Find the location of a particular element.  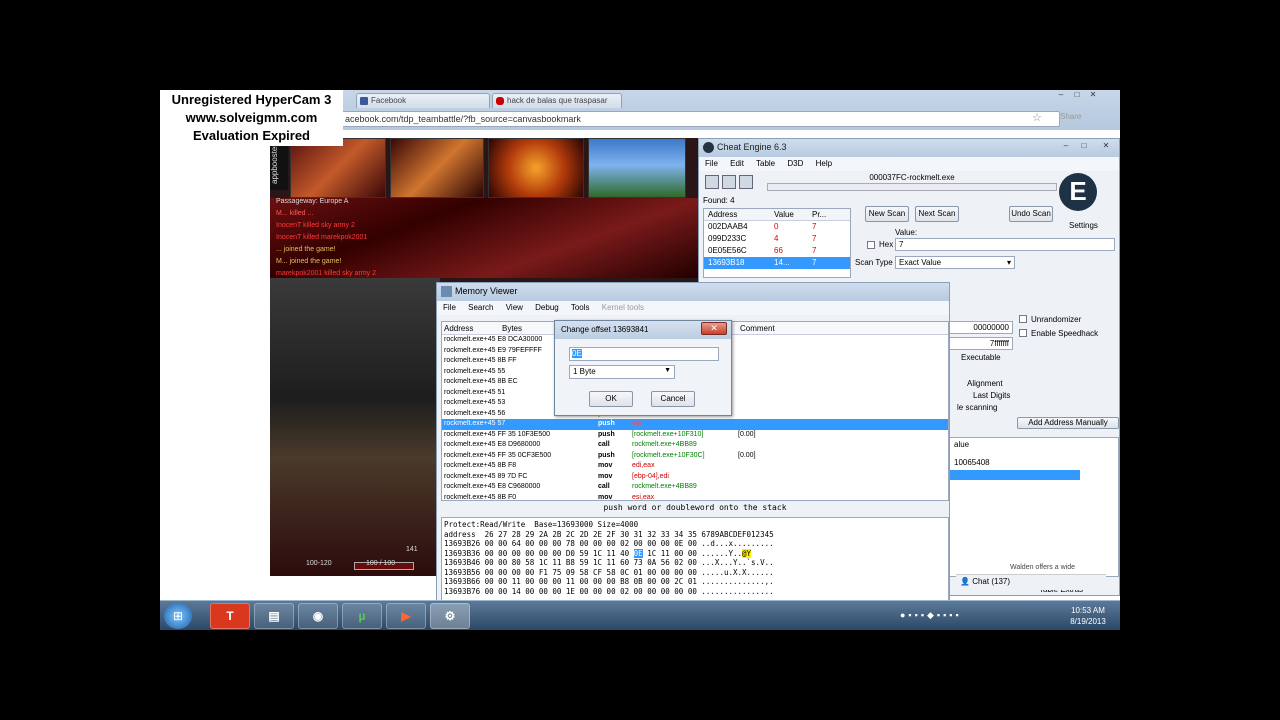

cheat-engine-menu: File Edit Table D3D Help is located at coordinates (909, 164).